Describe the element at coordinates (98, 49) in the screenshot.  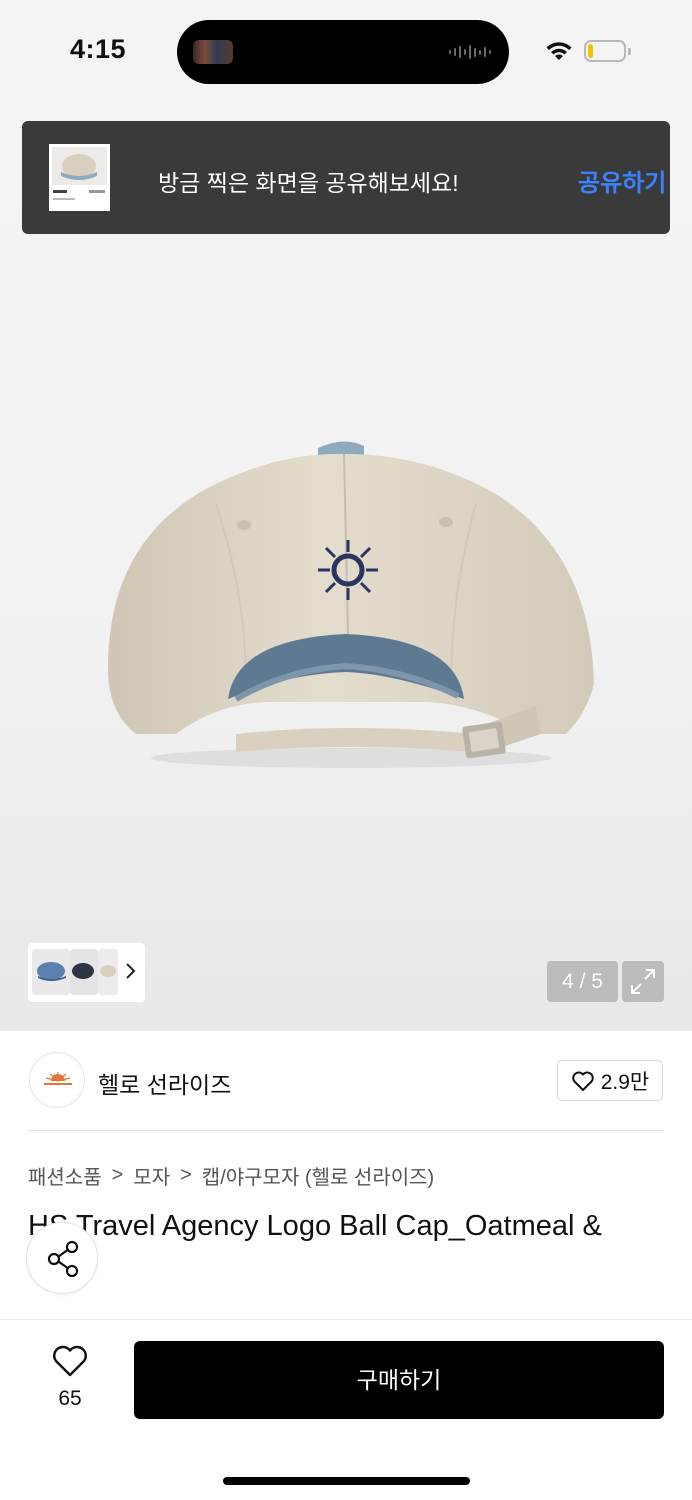
I see `status-time: 4:15` at that location.